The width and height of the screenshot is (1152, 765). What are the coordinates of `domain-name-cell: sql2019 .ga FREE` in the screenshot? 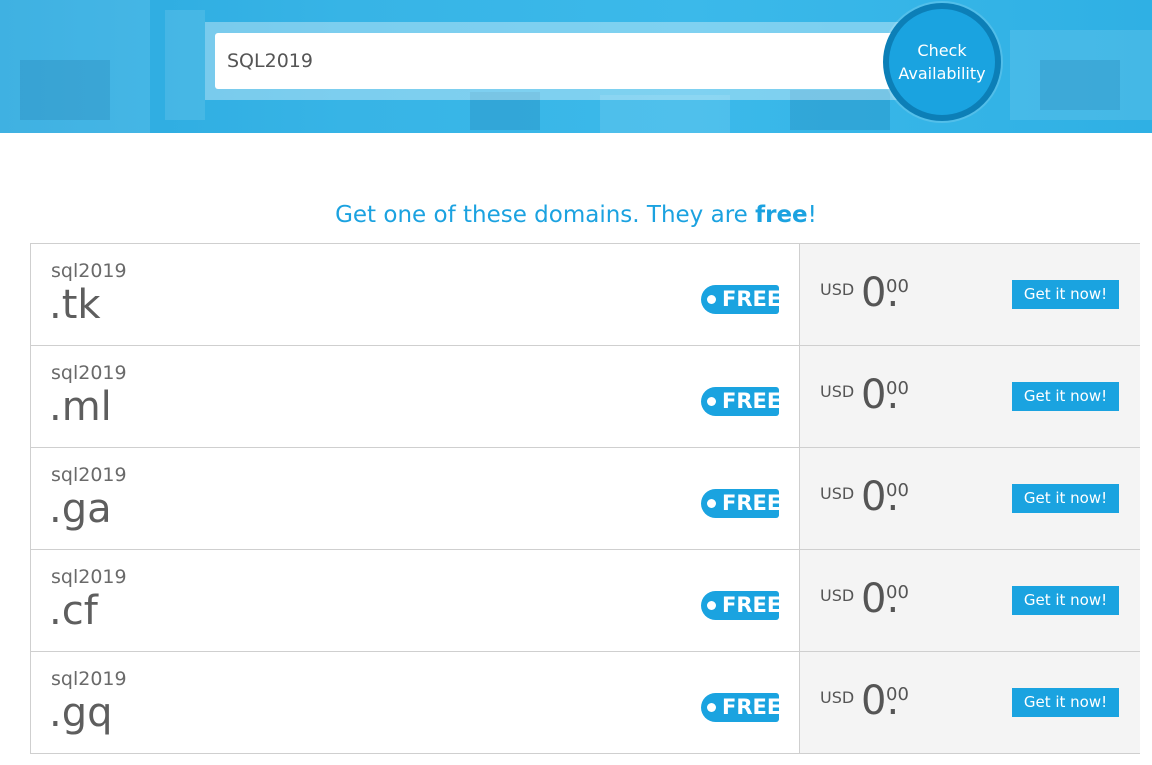 It's located at (415, 498).